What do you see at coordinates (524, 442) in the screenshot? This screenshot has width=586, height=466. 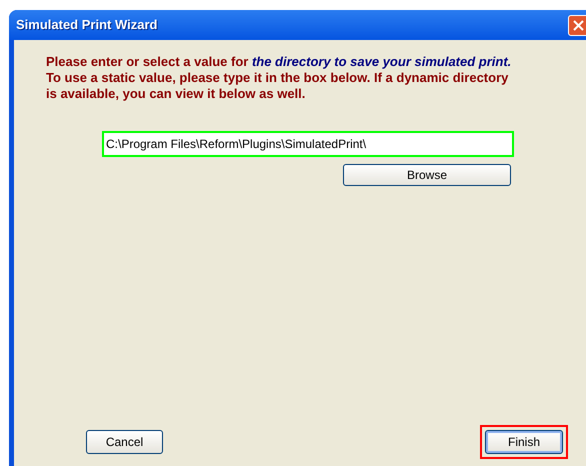 I see `finish-button: Finish` at bounding box center [524, 442].